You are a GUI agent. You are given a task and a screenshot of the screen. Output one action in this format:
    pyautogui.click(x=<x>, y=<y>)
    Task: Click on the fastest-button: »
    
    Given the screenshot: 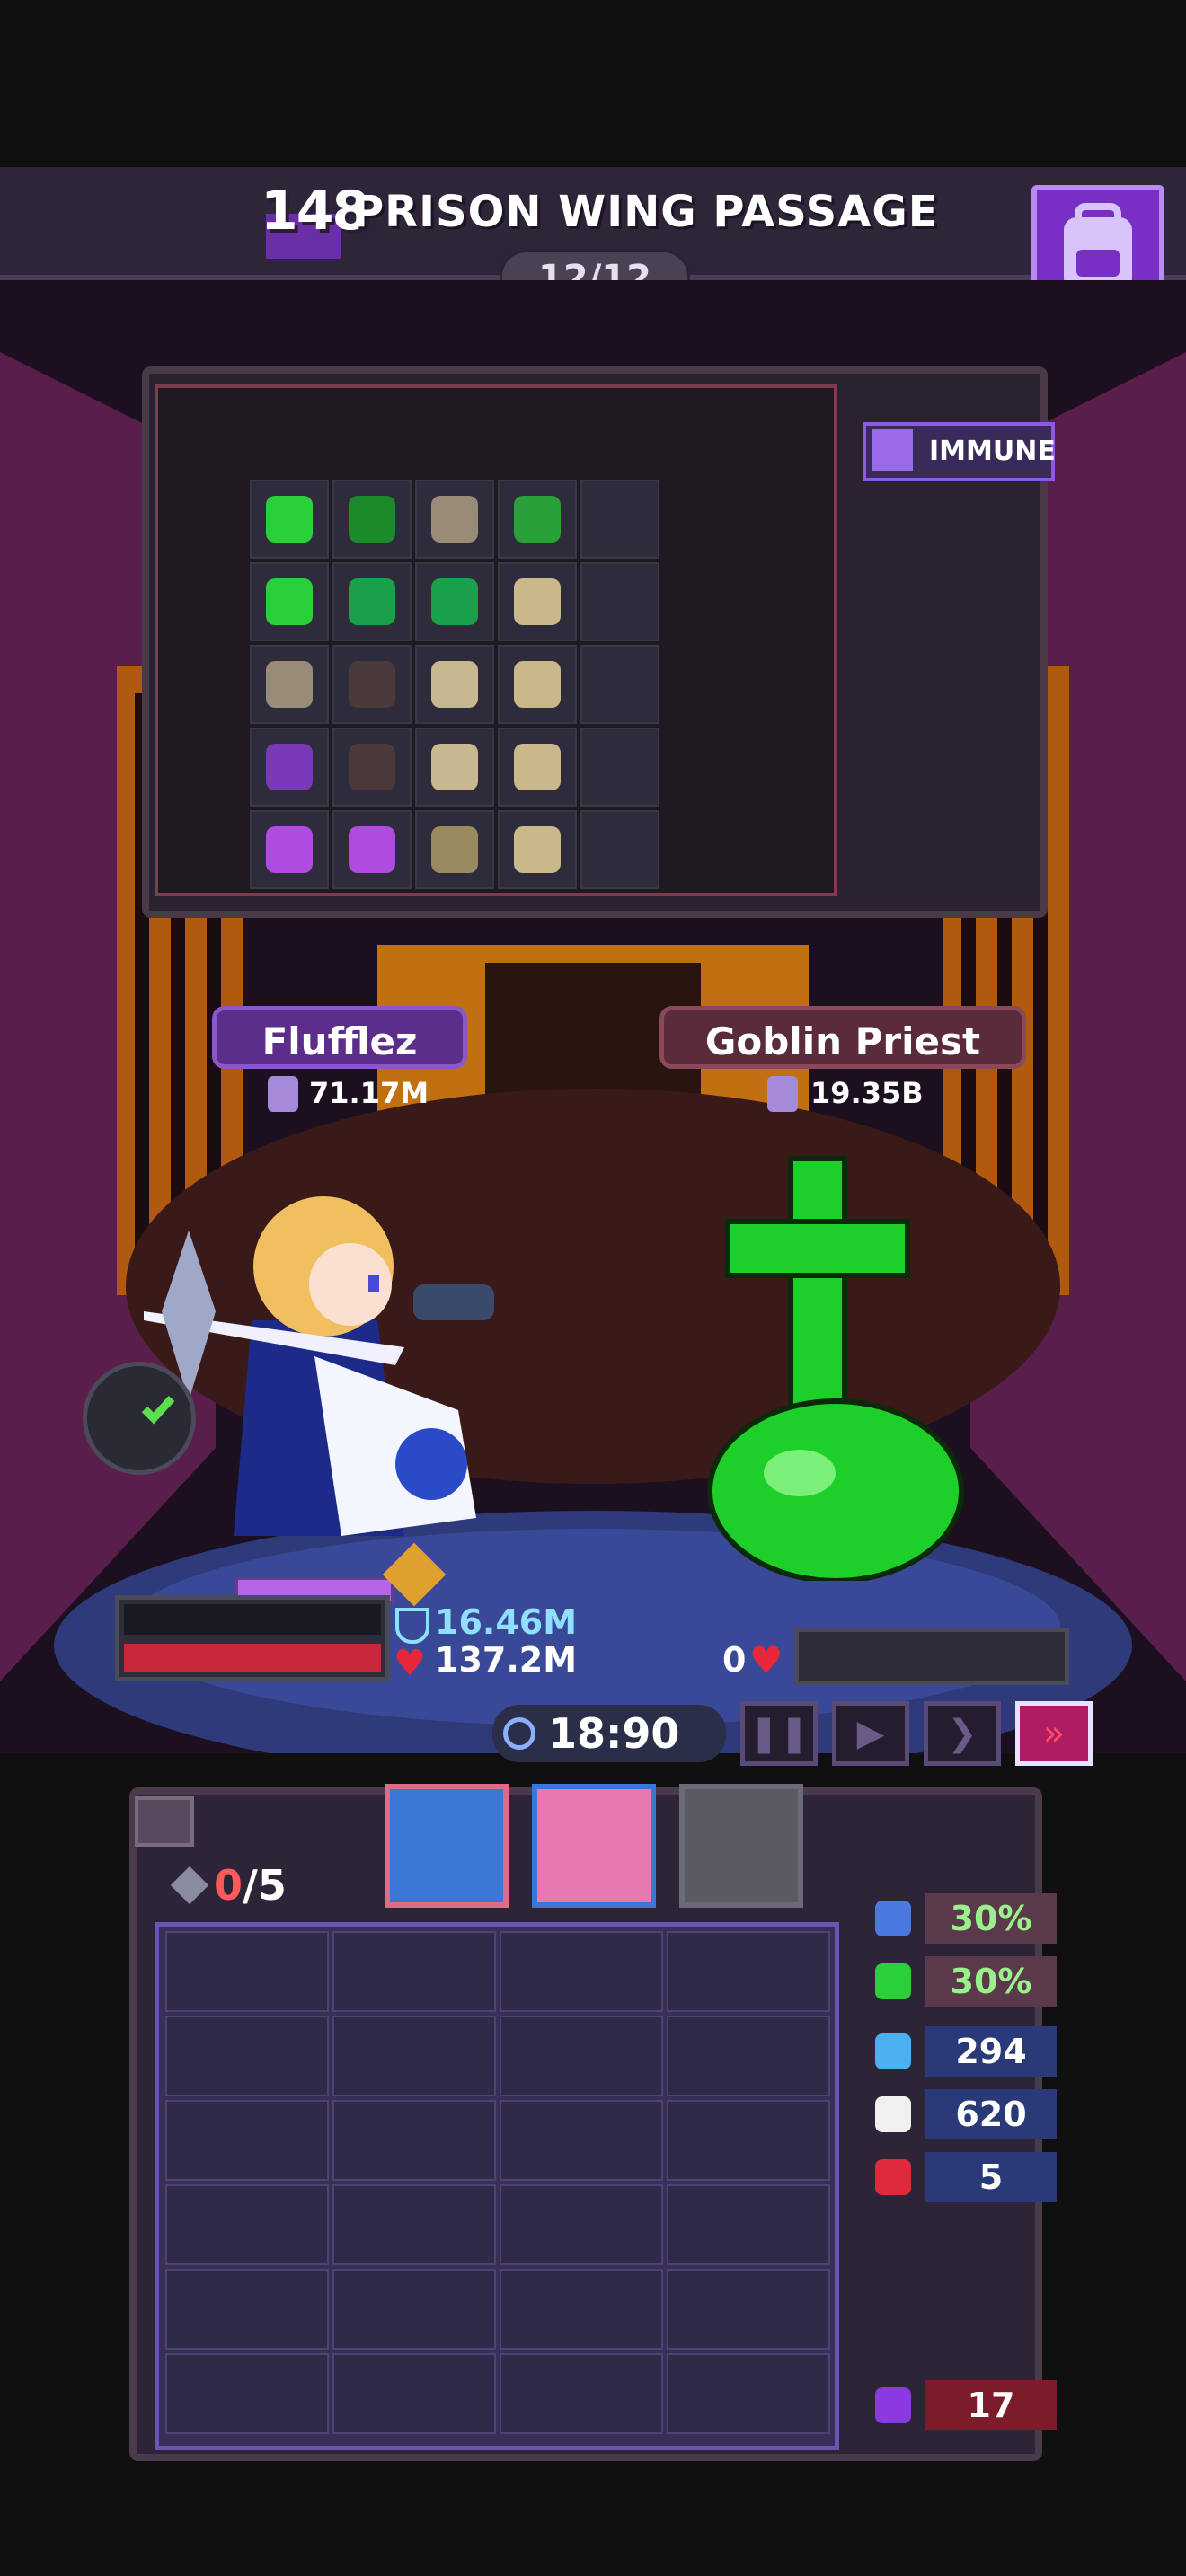 What is the action you would take?
    pyautogui.click(x=1054, y=1733)
    